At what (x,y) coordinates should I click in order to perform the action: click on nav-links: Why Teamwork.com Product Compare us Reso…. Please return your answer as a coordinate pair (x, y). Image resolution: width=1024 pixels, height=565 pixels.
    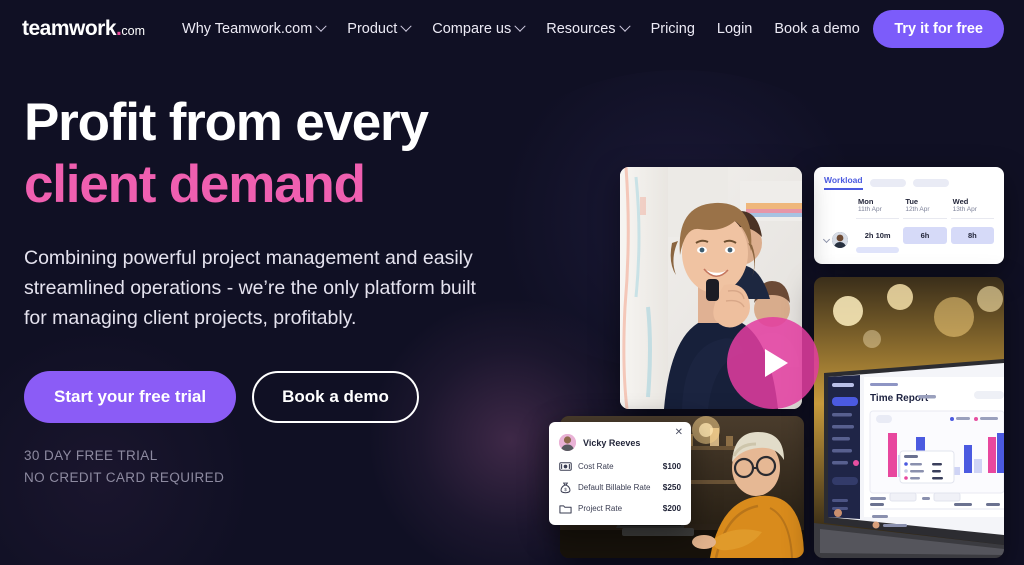
    Looking at the image, I should click on (521, 29).